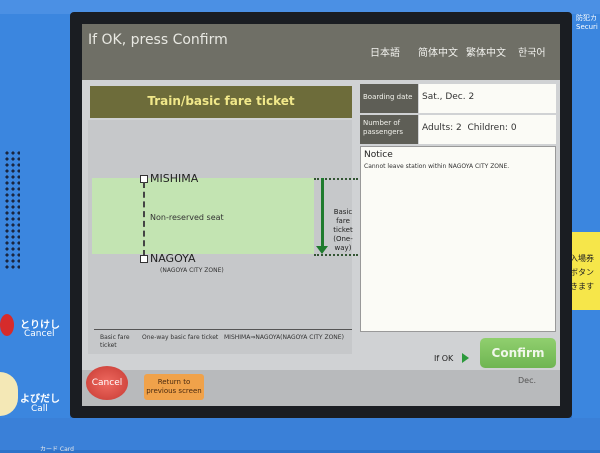 The width and height of the screenshot is (600, 453). Describe the element at coordinates (586, 18) in the screenshot. I see `hw-security-jp: 防犯カ` at that location.